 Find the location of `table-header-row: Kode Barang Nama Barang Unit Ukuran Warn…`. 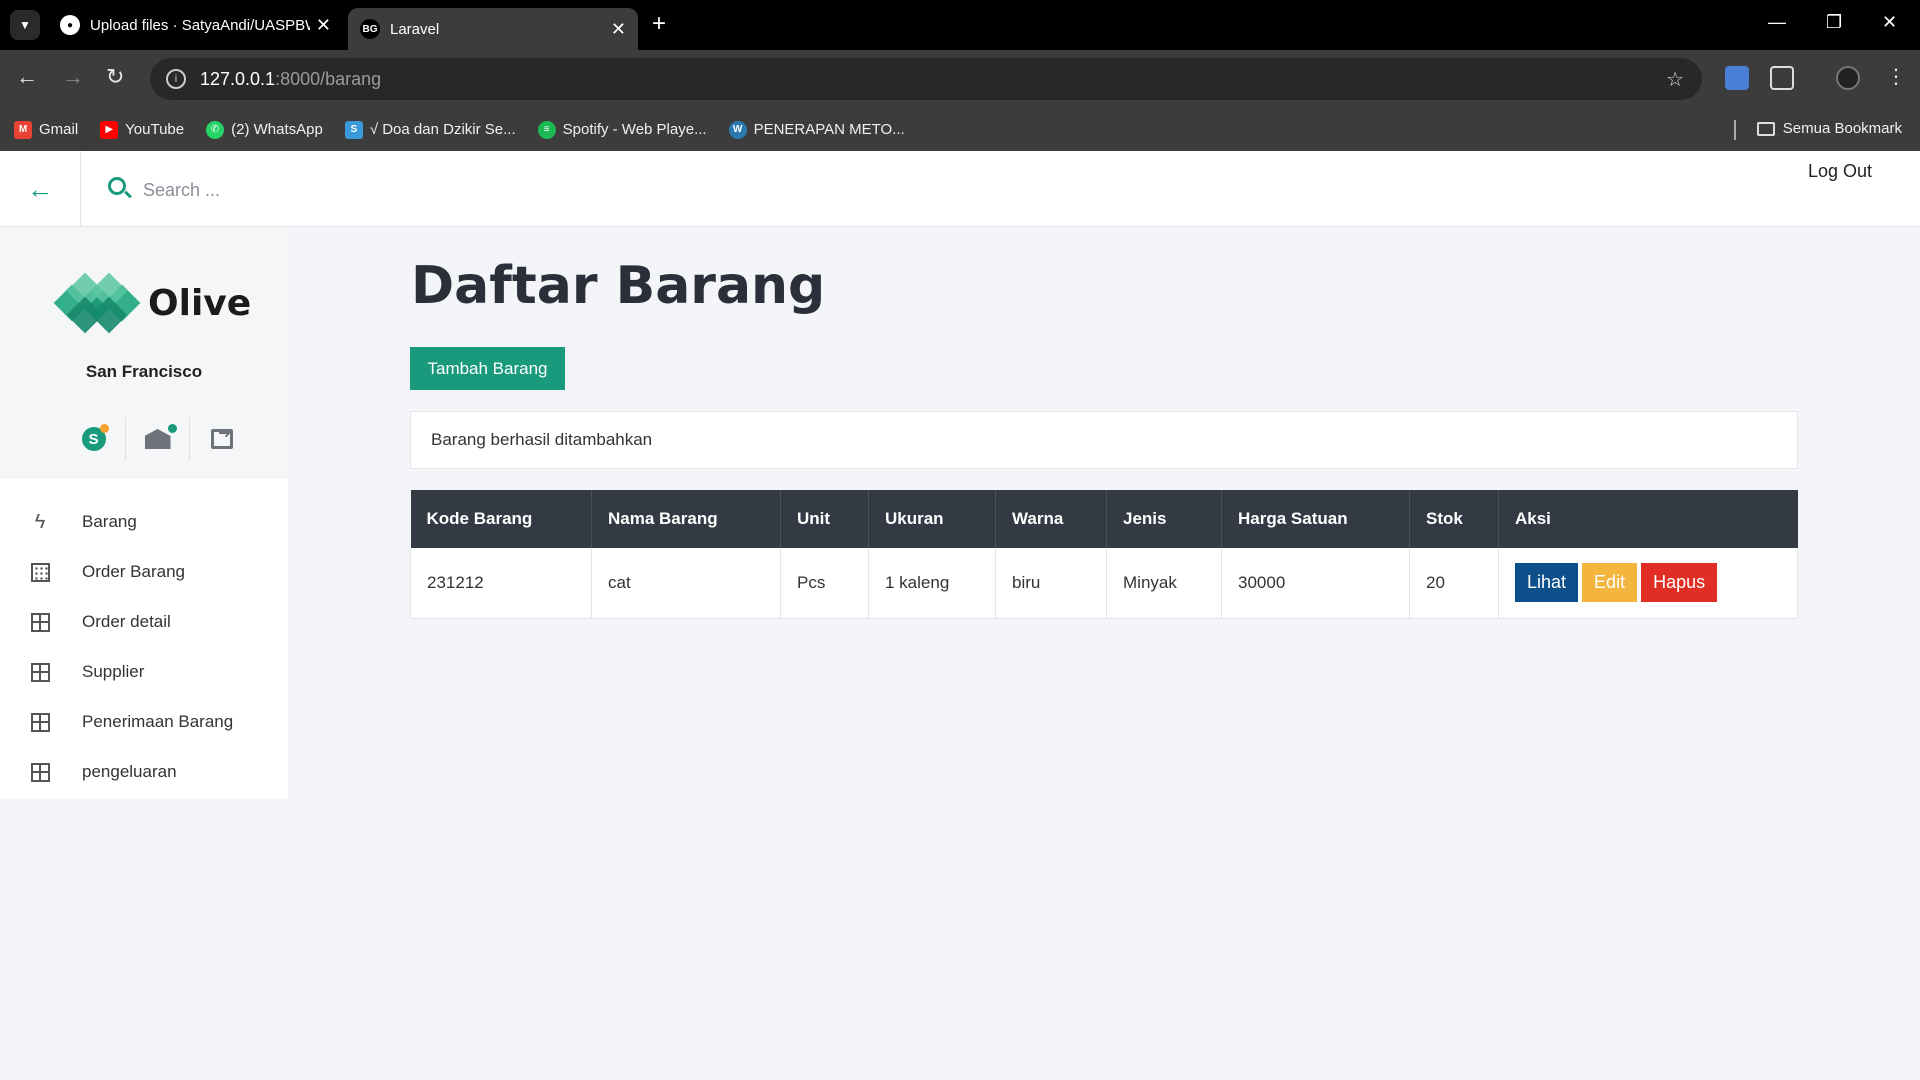

table-header-row: Kode Barang Nama Barang Unit Ukuran Warn… is located at coordinates (1104, 519).